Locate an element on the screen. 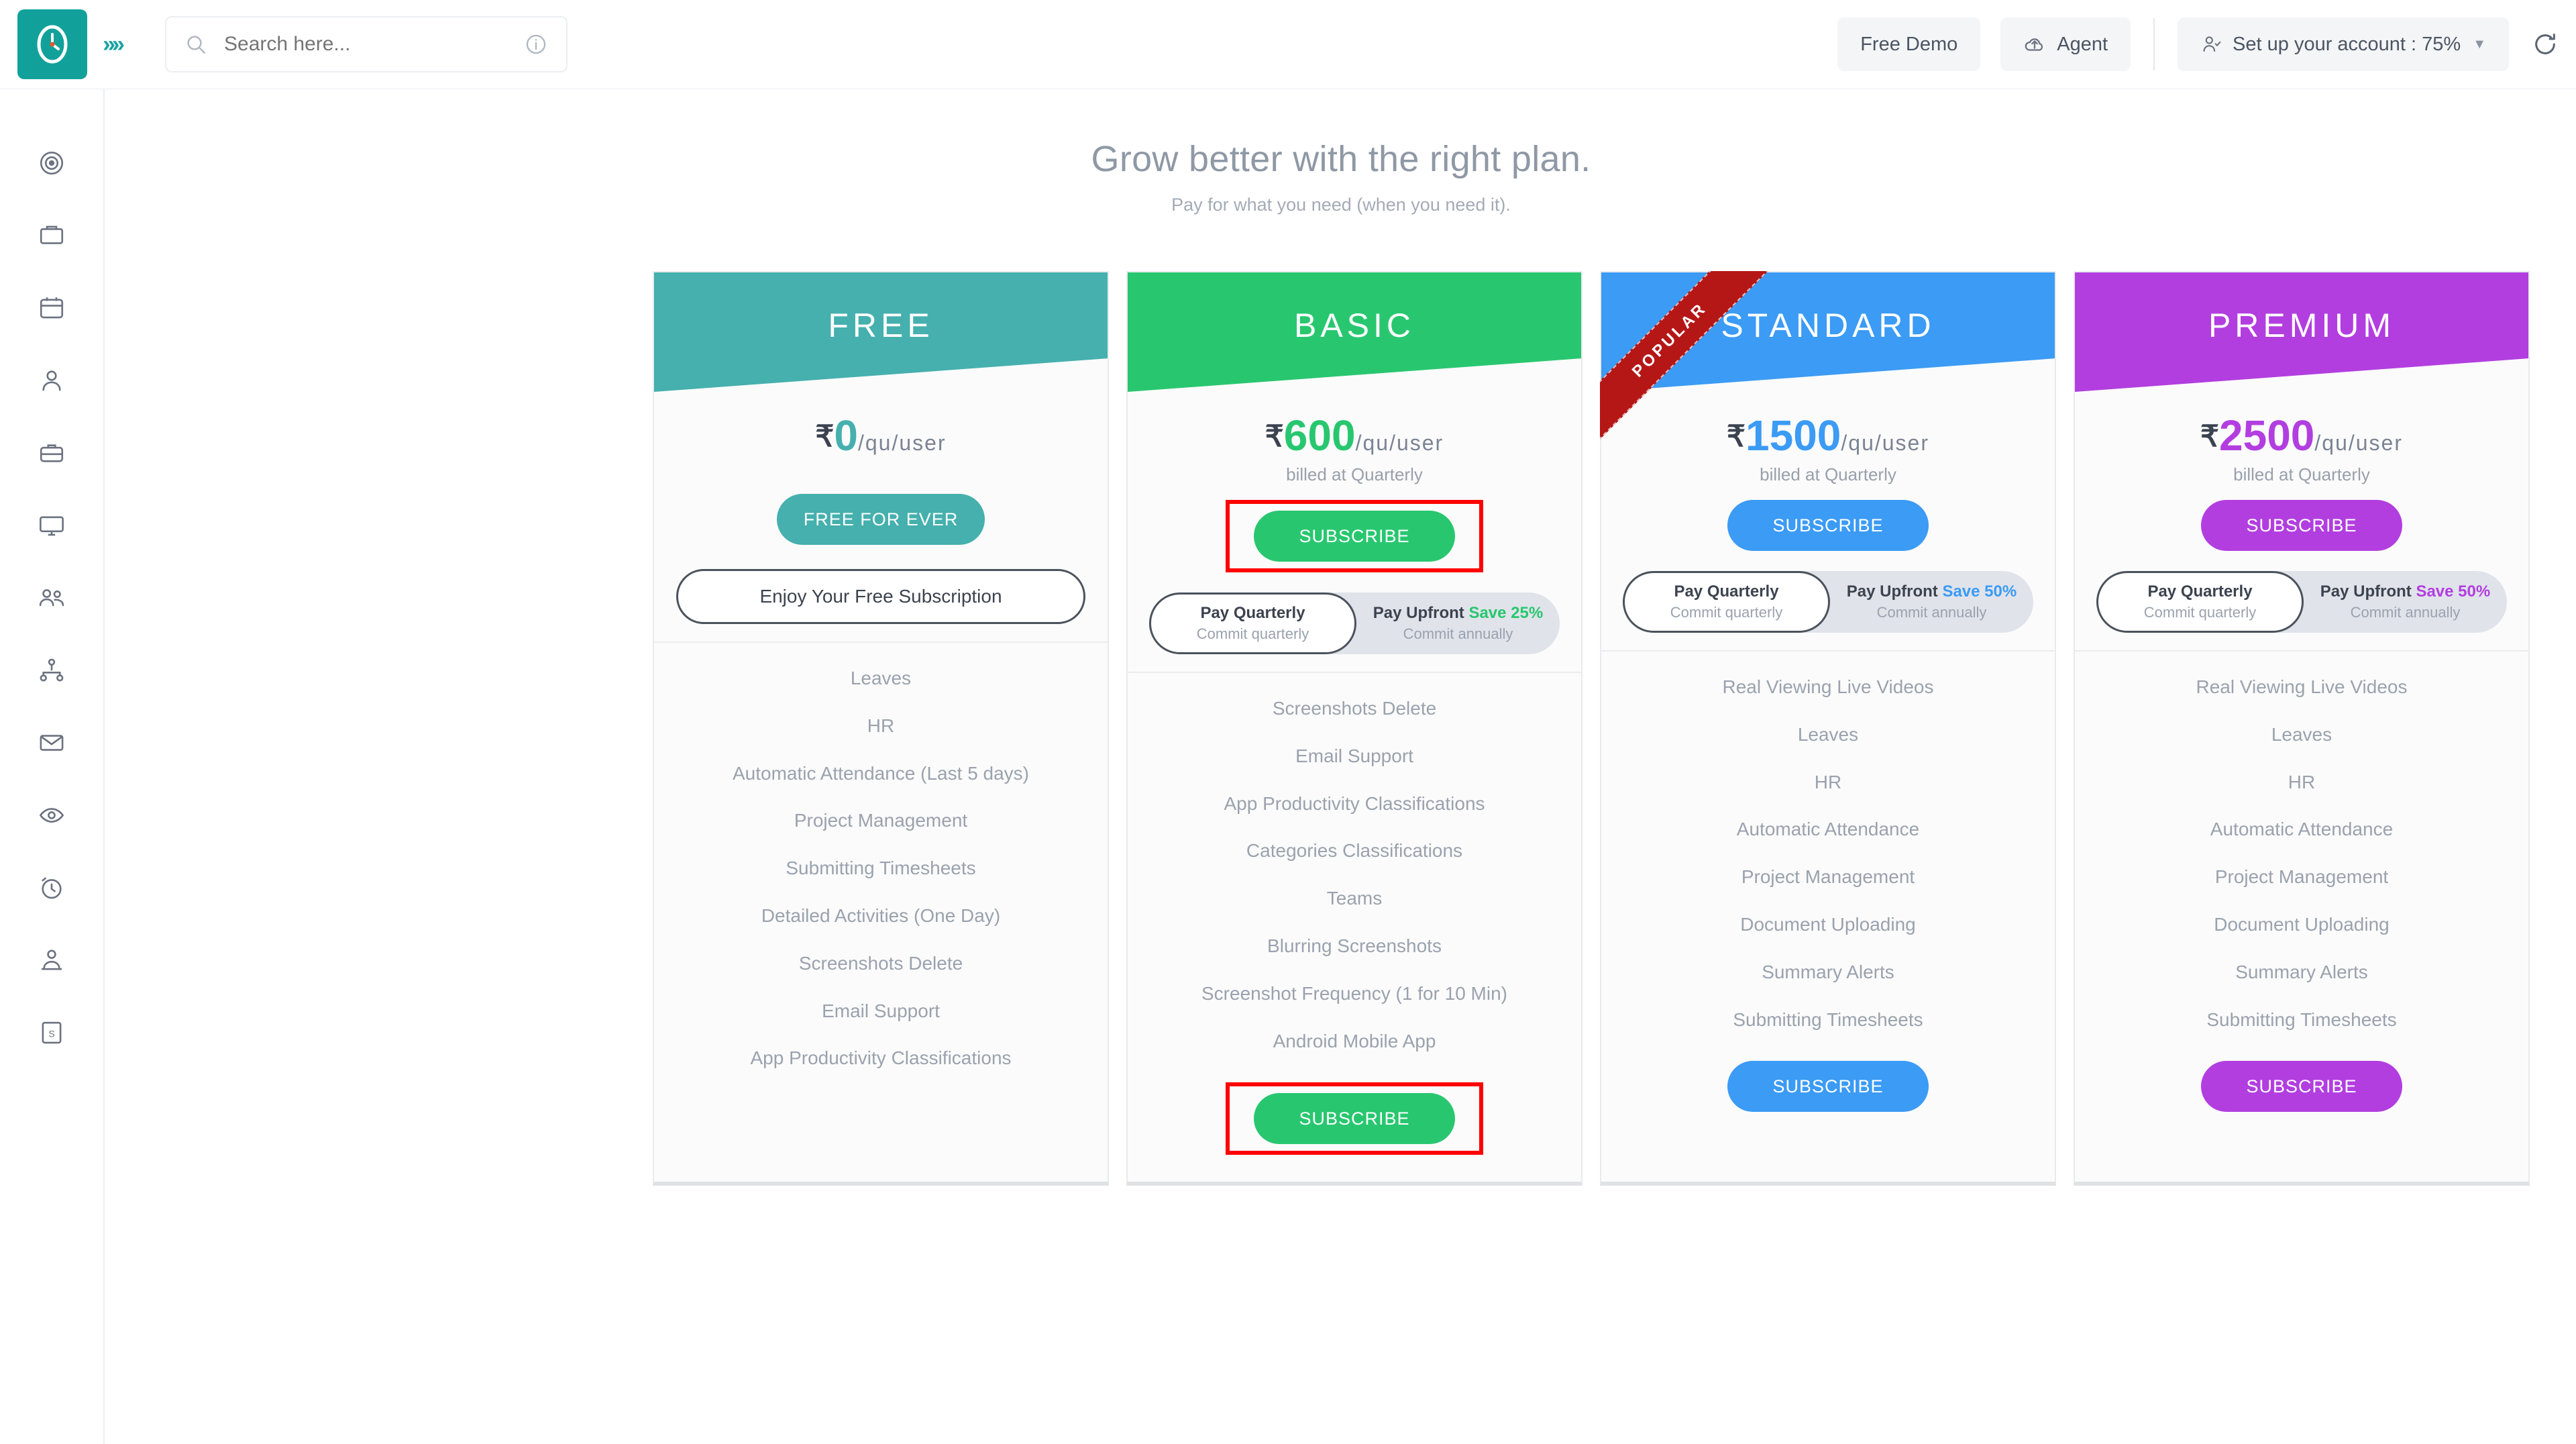  feature-item: Teams is located at coordinates (1354, 898).